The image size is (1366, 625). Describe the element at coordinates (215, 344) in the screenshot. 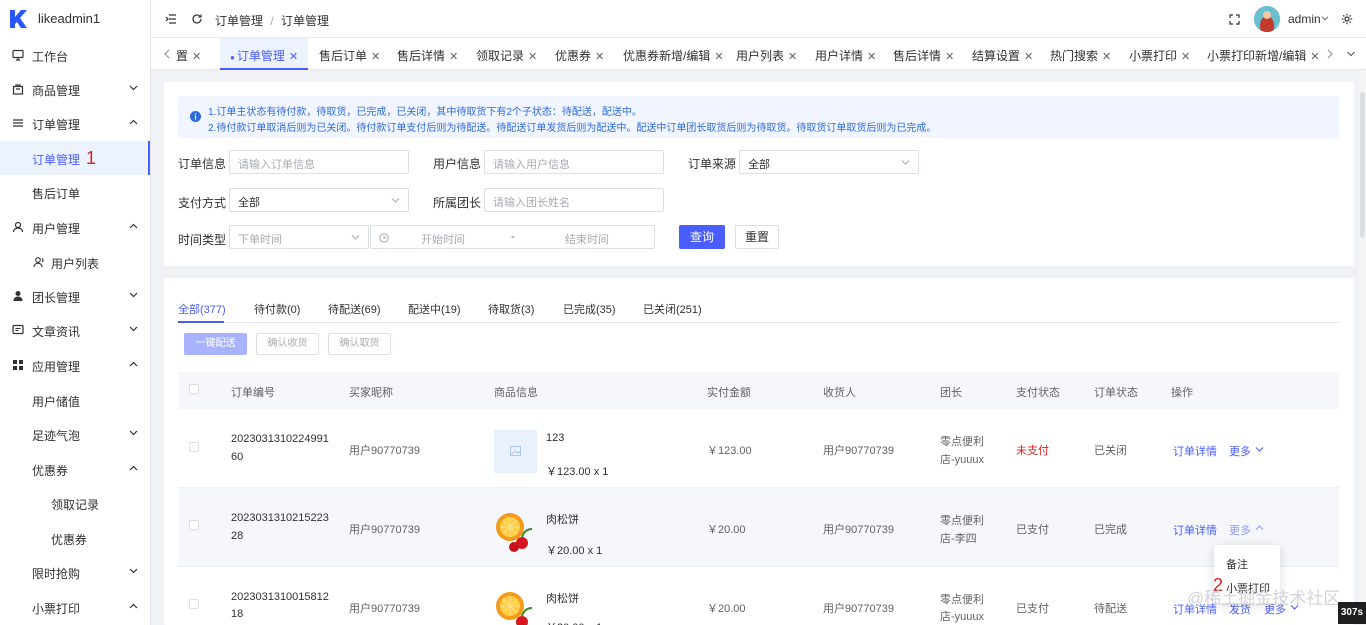

I see `batch-deliver-button: 一键配送` at that location.